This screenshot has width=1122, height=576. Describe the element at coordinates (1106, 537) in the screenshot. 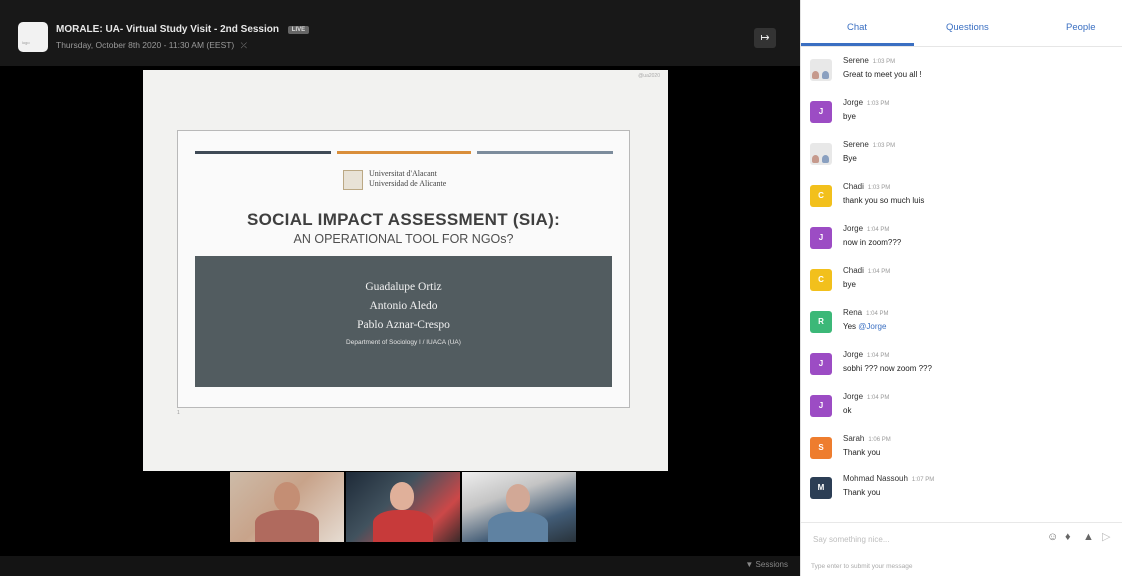

I see `send-icon: ▷` at that location.